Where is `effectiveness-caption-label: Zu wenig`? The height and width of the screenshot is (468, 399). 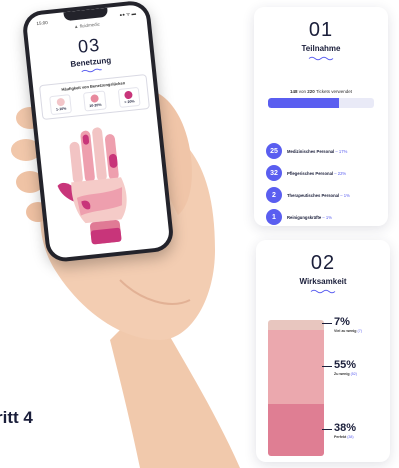
effectiveness-caption-label: Zu wenig is located at coordinates (342, 373).